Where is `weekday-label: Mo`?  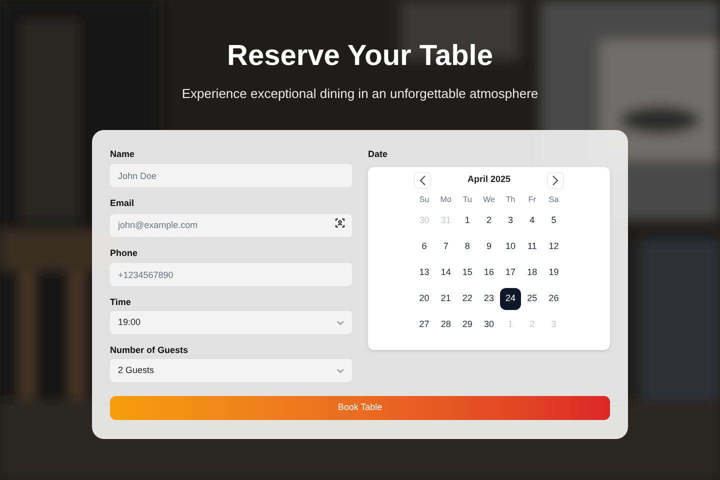
weekday-label: Mo is located at coordinates (445, 200).